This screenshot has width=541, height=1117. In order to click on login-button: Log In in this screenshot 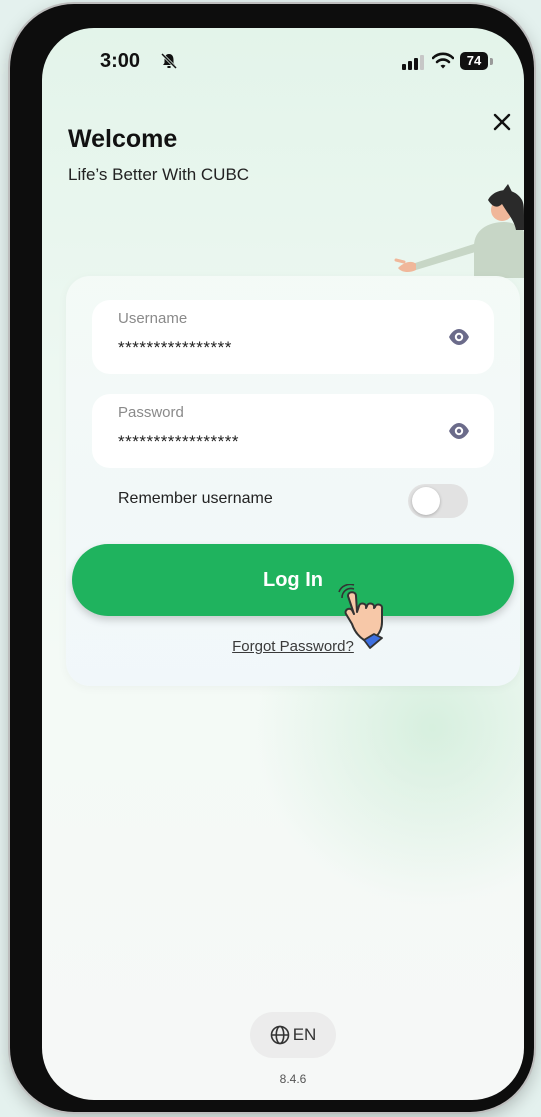, I will do `click(293, 580)`.